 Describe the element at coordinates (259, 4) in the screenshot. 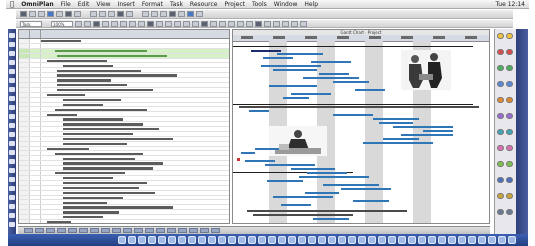

I see `menu-tools: Tools` at that location.